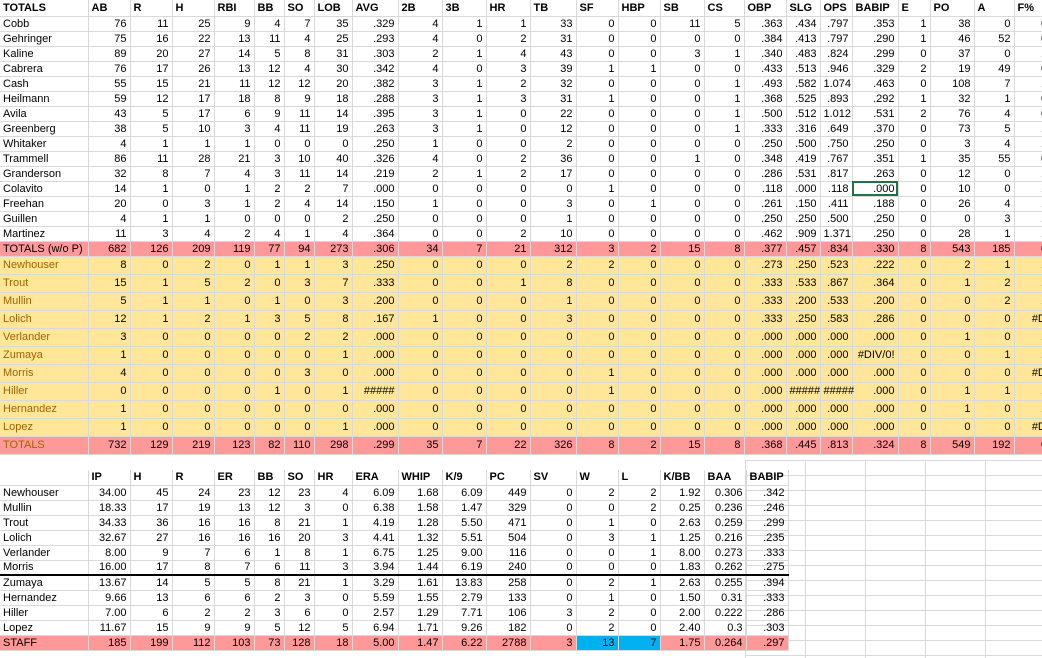 The width and height of the screenshot is (1042, 658). Describe the element at coordinates (299, 24) in the screenshot. I see `stat-cell: 7` at that location.